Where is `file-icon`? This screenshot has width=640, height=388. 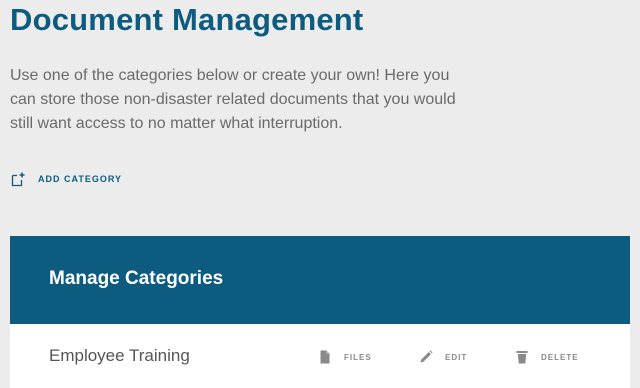 file-icon is located at coordinates (325, 357).